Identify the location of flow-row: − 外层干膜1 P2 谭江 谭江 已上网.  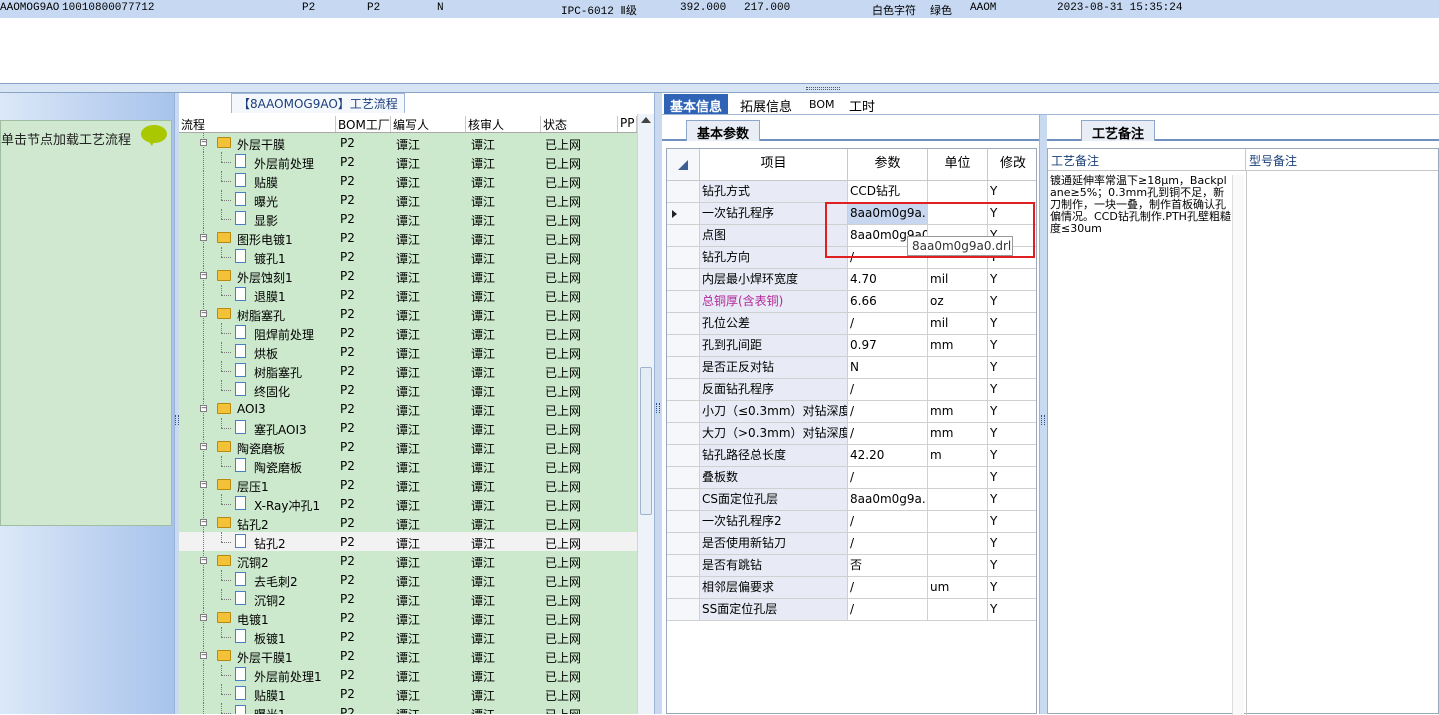
(408, 655).